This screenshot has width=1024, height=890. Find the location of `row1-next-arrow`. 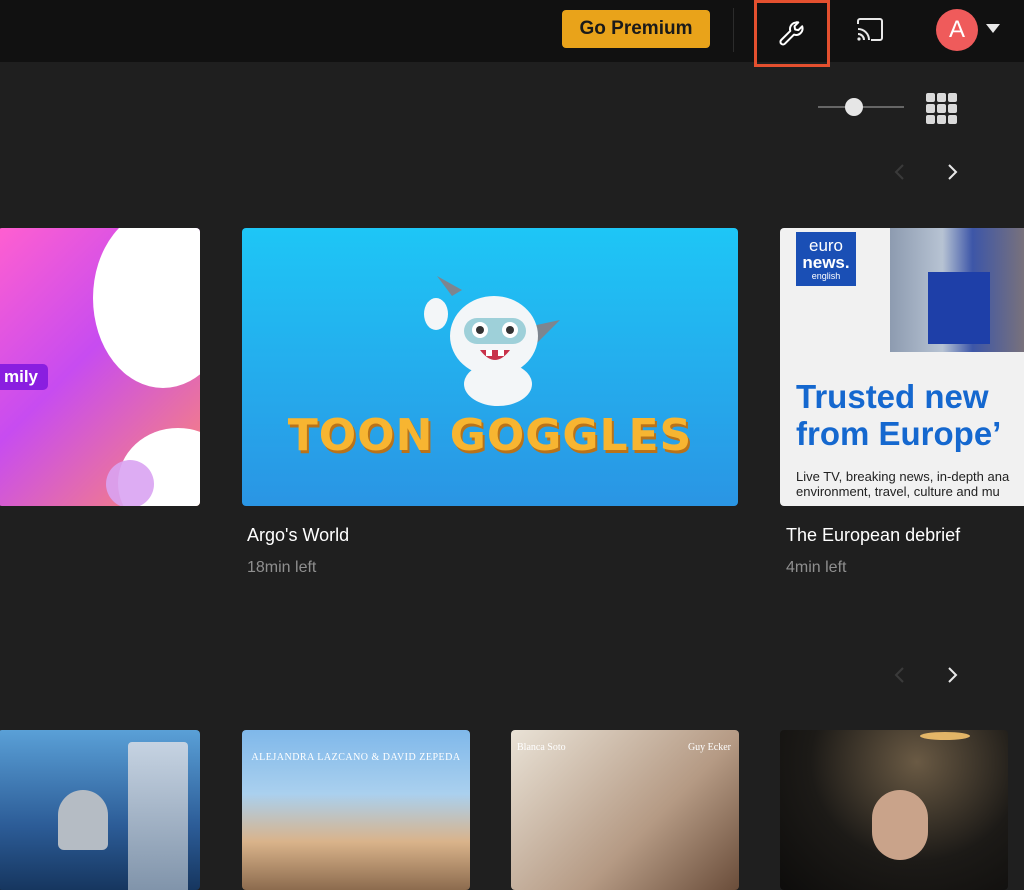

row1-next-arrow is located at coordinates (952, 172).